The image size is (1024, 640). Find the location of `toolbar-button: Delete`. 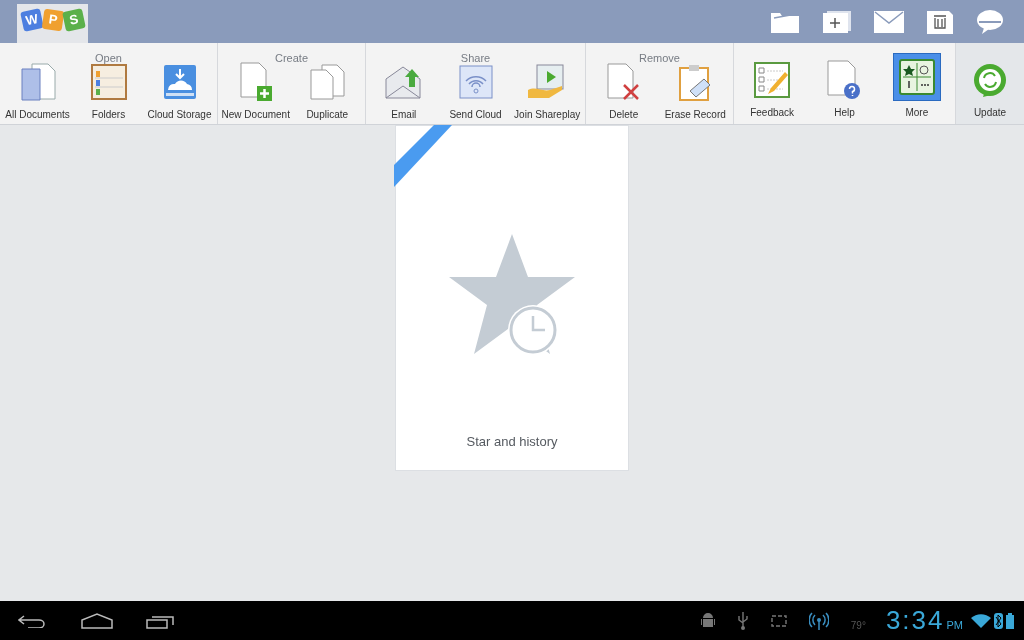

toolbar-button: Delete is located at coordinates (624, 91).